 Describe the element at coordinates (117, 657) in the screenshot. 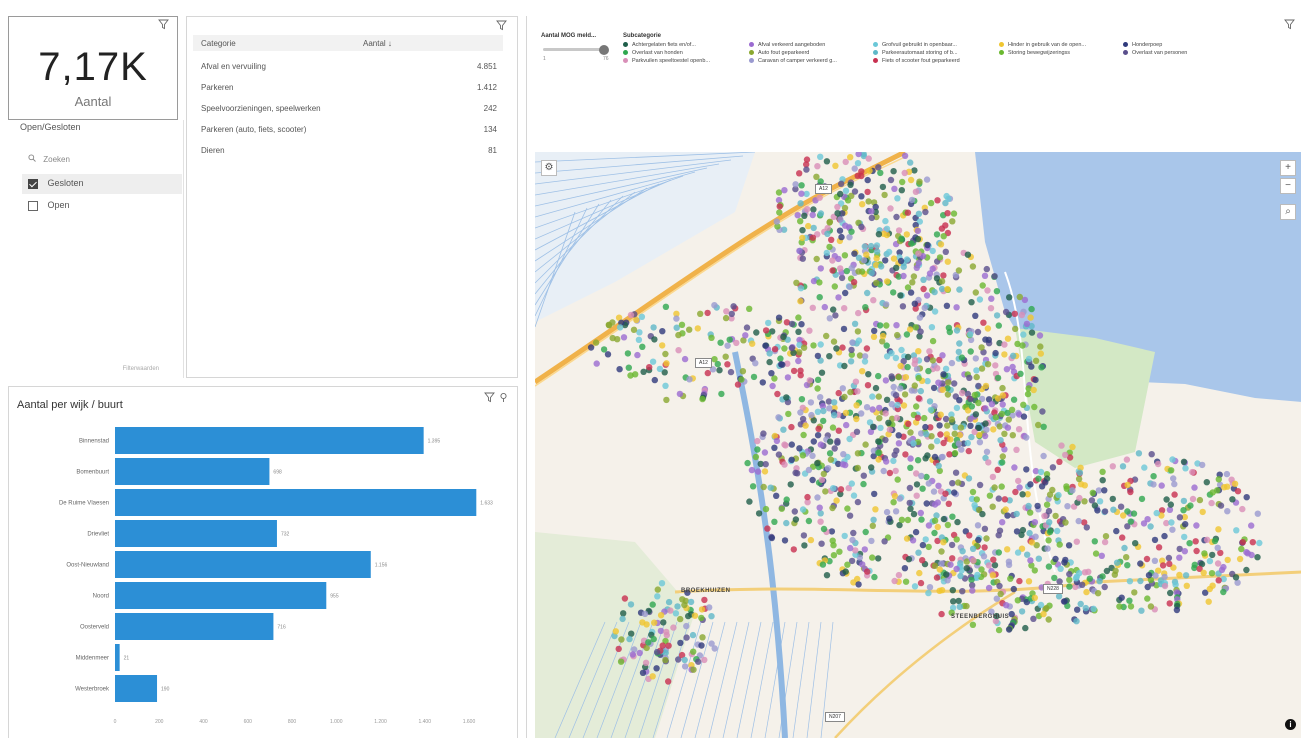

I see `bar` at that location.